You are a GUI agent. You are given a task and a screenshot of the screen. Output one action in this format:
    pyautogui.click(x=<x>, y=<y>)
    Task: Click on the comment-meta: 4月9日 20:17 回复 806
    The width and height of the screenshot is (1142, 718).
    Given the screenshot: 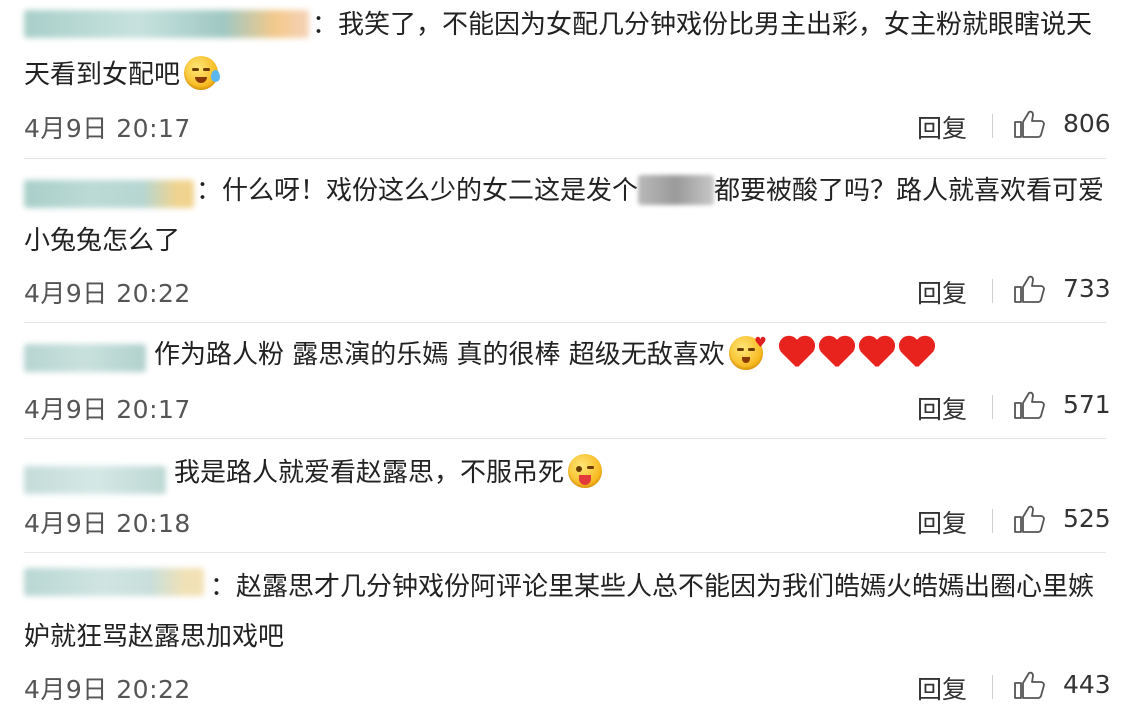 What is the action you would take?
    pyautogui.click(x=571, y=125)
    